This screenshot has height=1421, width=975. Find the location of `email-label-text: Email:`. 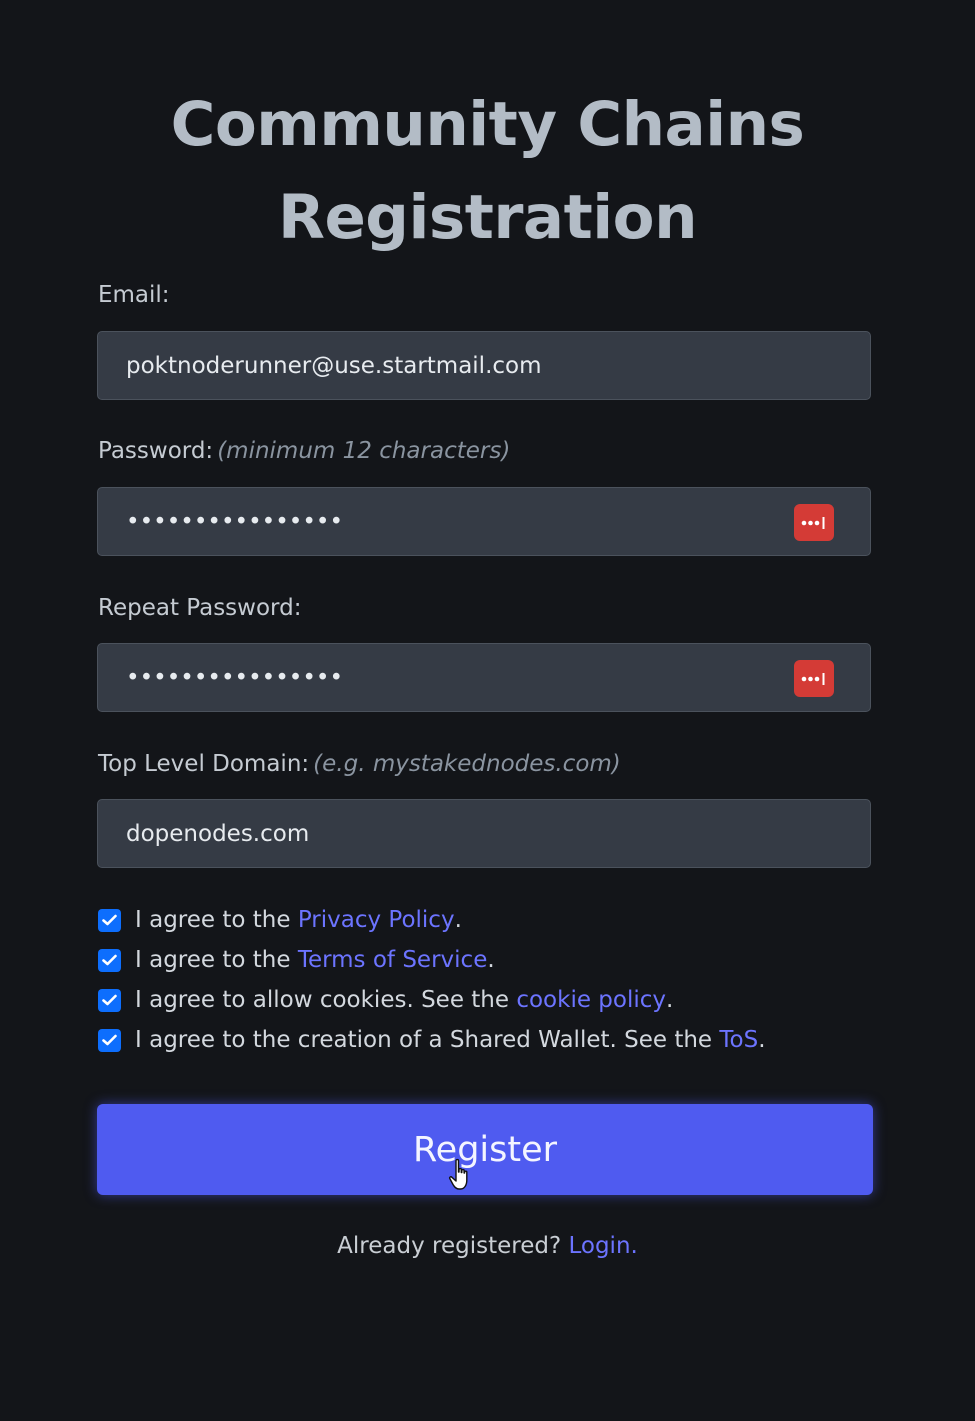

email-label-text: Email: is located at coordinates (134, 295).